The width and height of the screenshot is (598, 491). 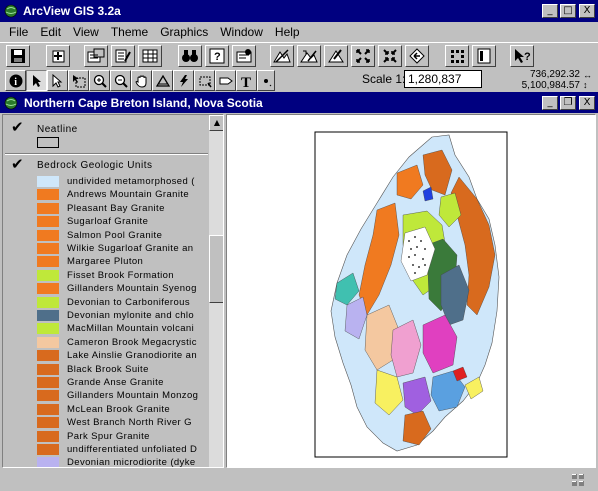 What do you see at coordinates (287, 32) in the screenshot?
I see `menu-help: Help` at bounding box center [287, 32].